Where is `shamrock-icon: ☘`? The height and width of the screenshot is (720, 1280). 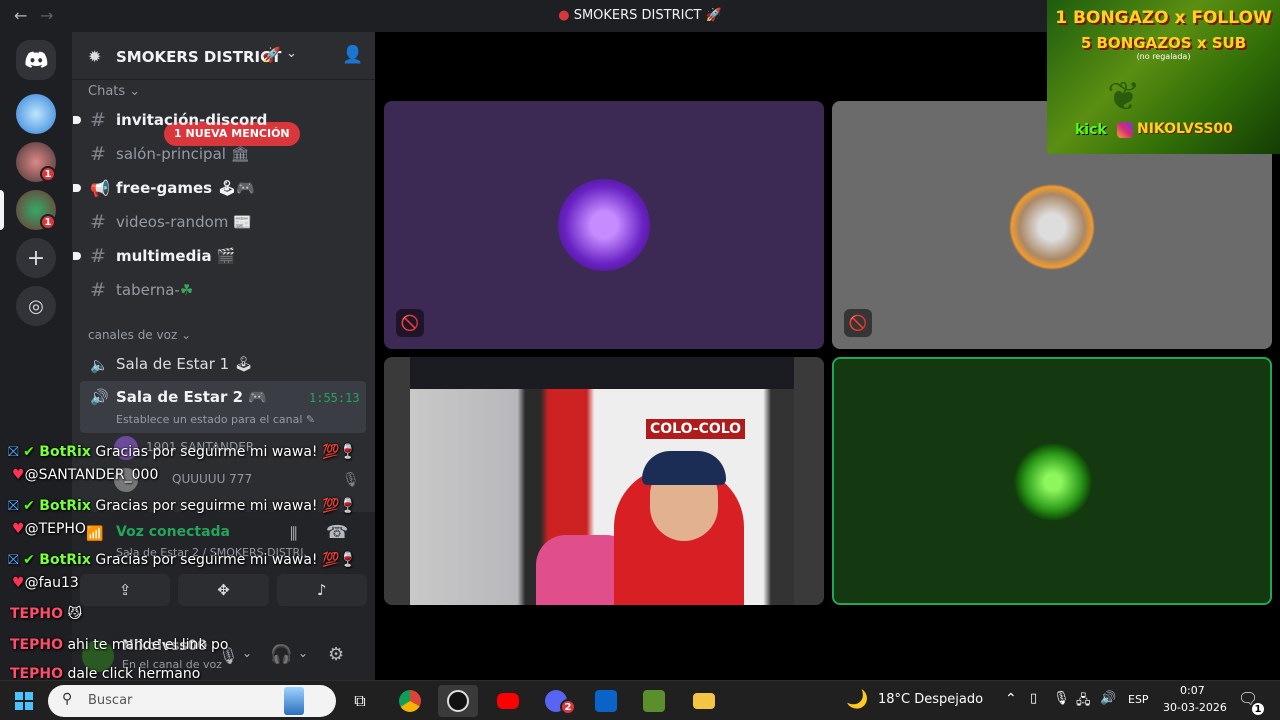 shamrock-icon: ☘ is located at coordinates (186, 290).